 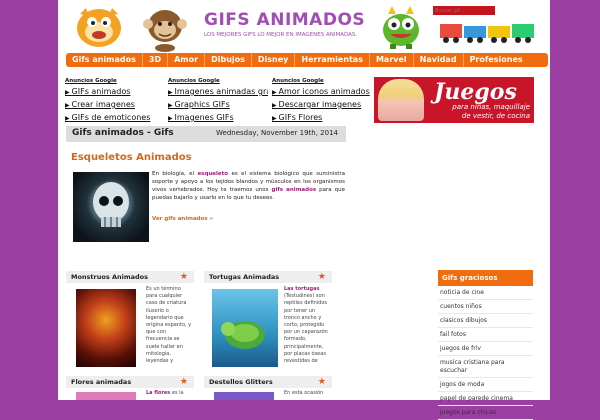 What do you see at coordinates (158, 393) in the screenshot?
I see `card-lead: La flores` at bounding box center [158, 393].